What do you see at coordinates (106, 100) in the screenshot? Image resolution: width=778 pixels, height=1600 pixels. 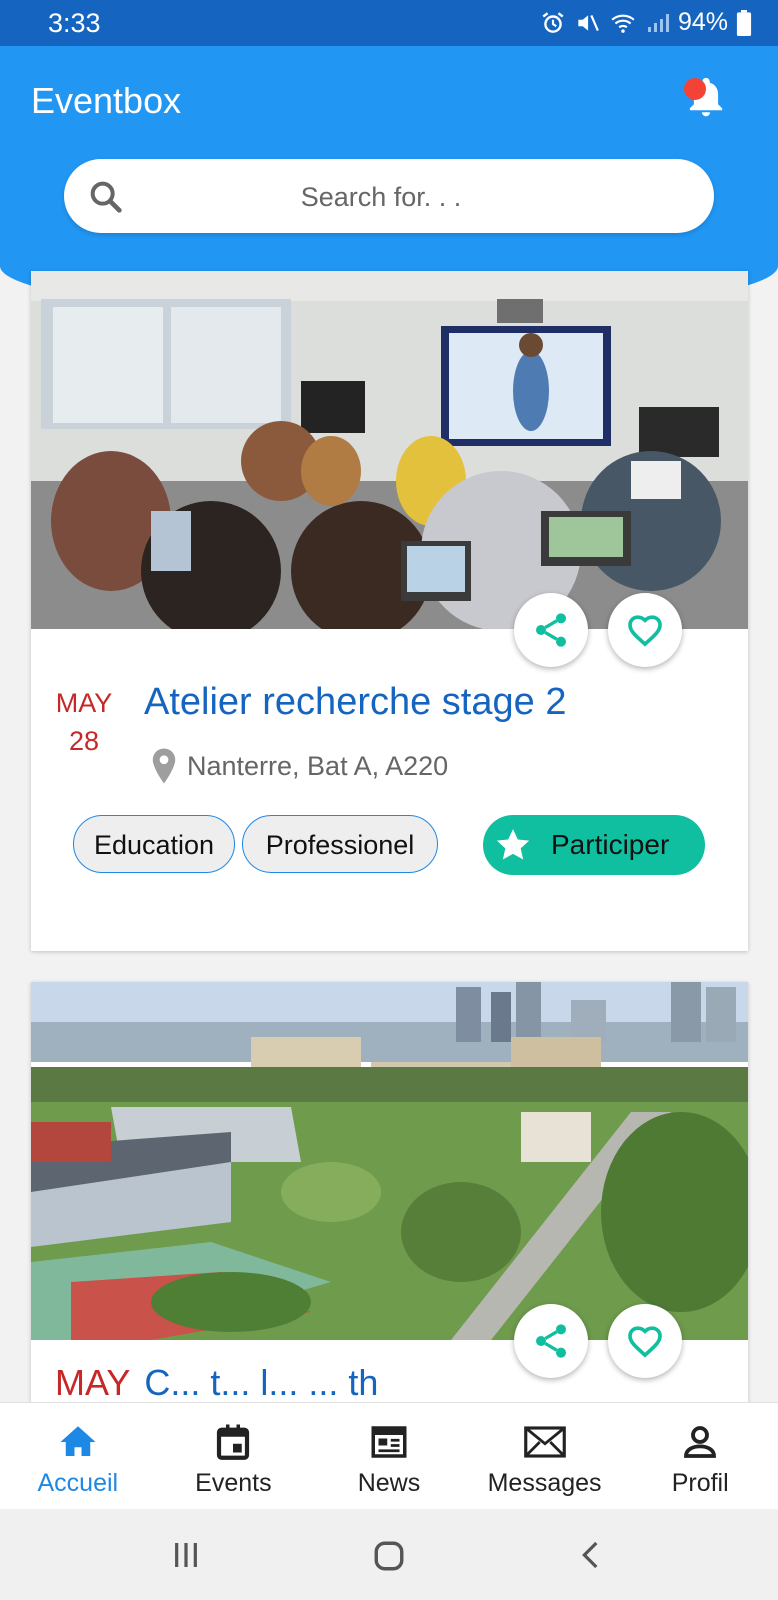 I see `app-title: Eventbox` at bounding box center [106, 100].